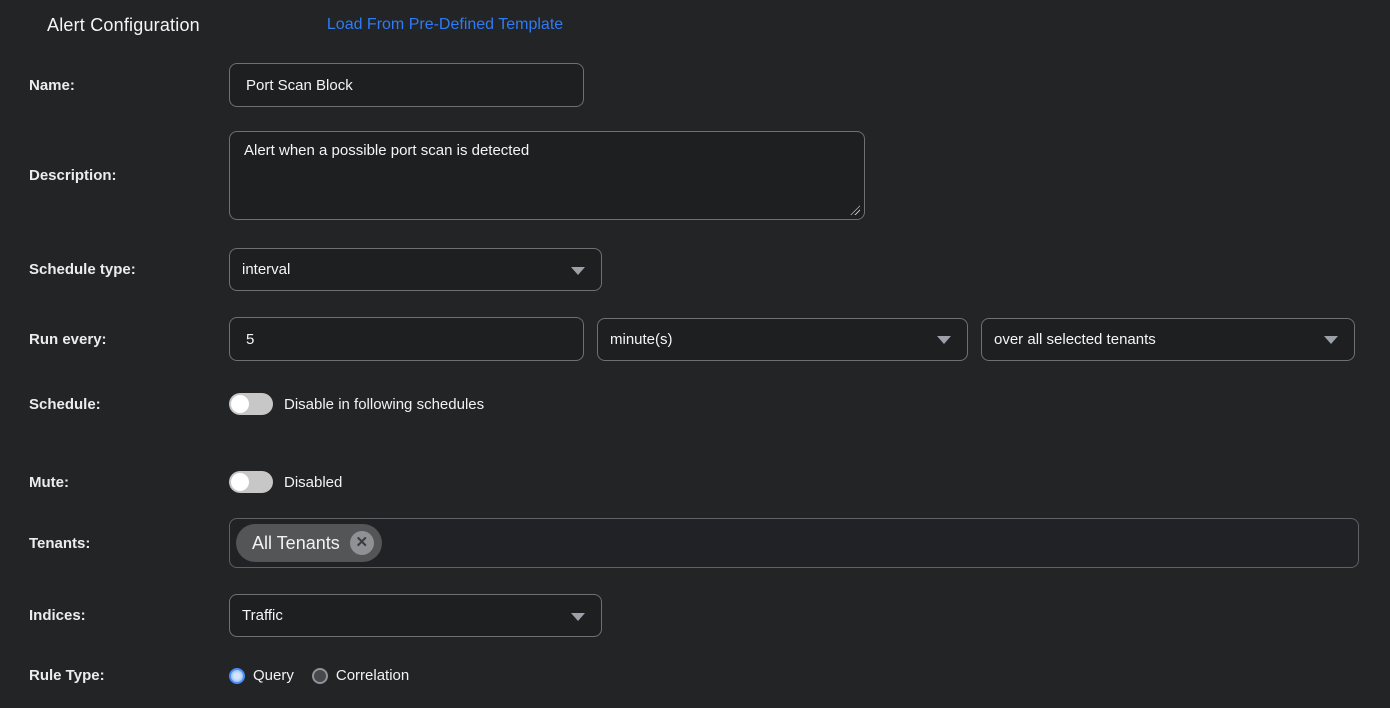  I want to click on textarea-resize-handle, so click(855, 210).